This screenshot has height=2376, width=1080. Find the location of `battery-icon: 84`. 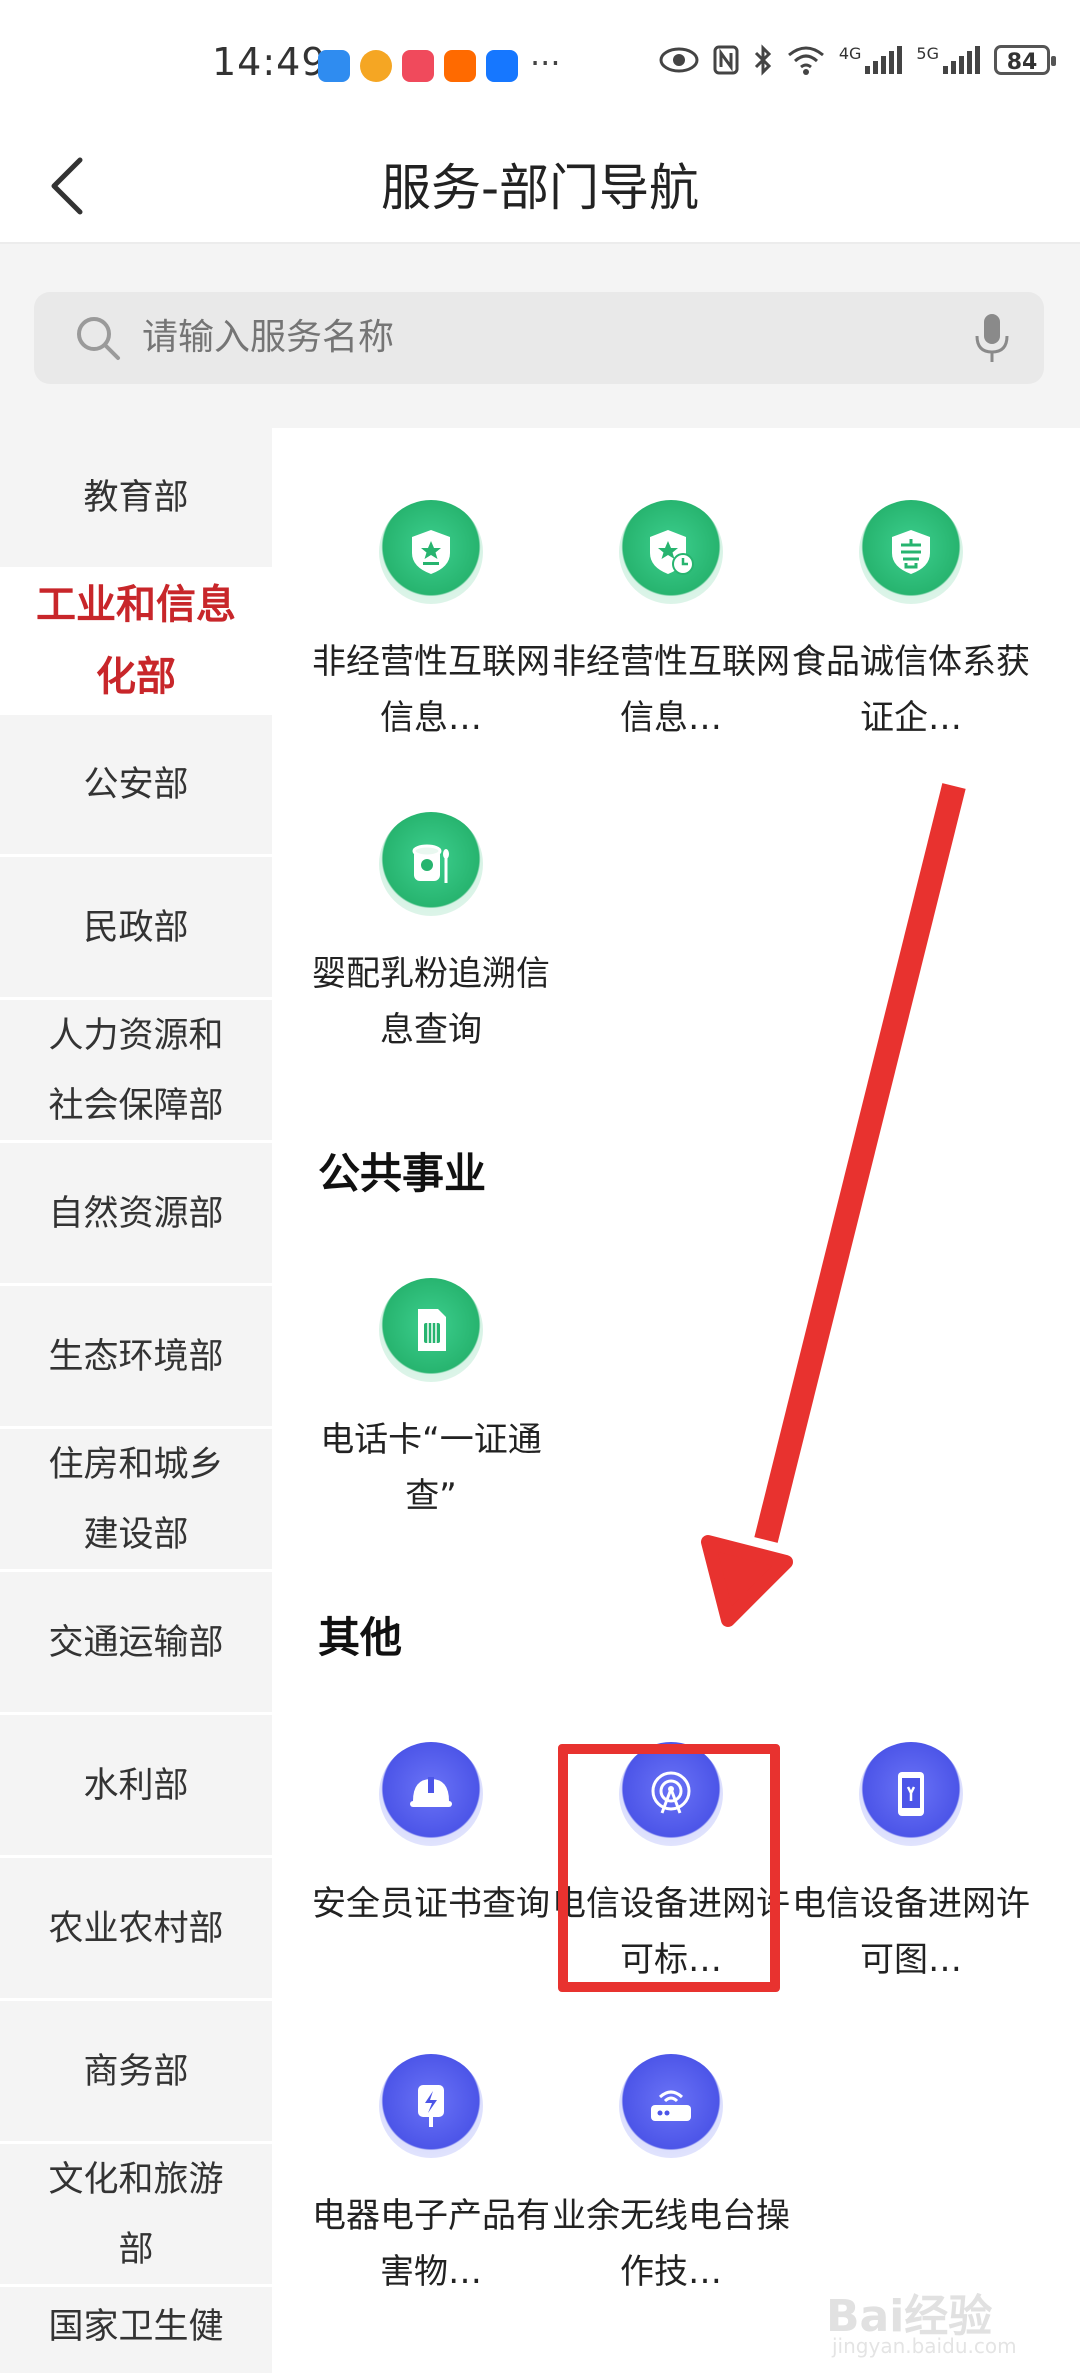

battery-icon: 84 is located at coordinates (1025, 60).